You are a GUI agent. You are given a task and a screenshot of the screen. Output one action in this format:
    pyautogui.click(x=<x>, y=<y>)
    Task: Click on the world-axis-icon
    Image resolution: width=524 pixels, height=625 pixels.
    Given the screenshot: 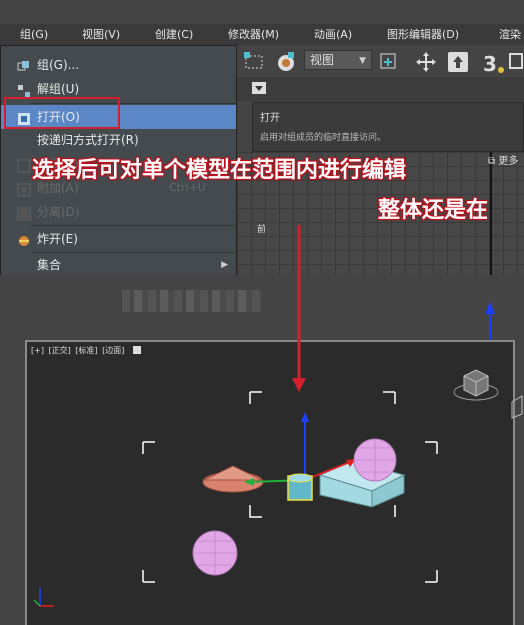 What is the action you would take?
    pyautogui.click(x=490, y=321)
    